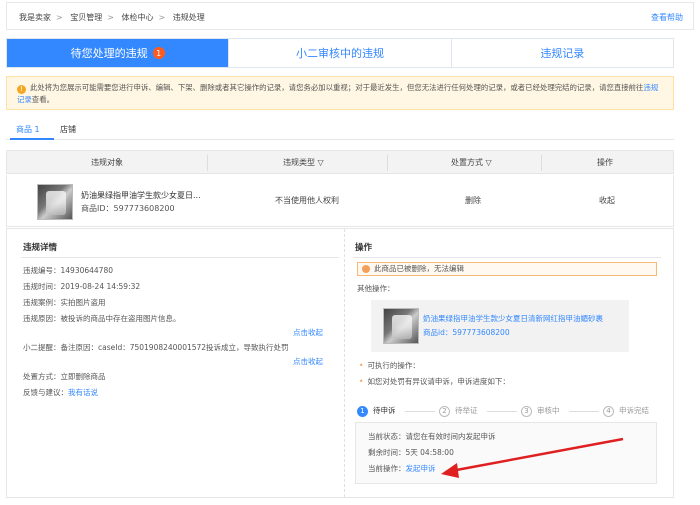 This screenshot has height=505, width=700. Describe the element at coordinates (366, 269) in the screenshot. I see `alert-icon` at that location.